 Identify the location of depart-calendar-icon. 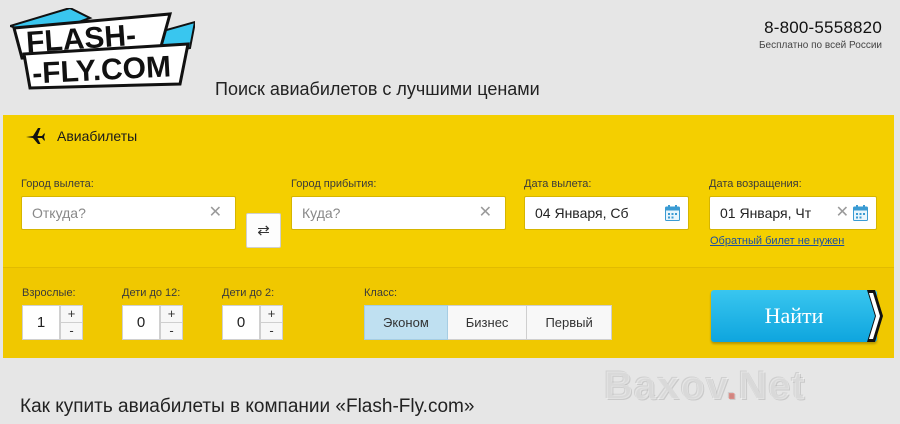
(672, 213).